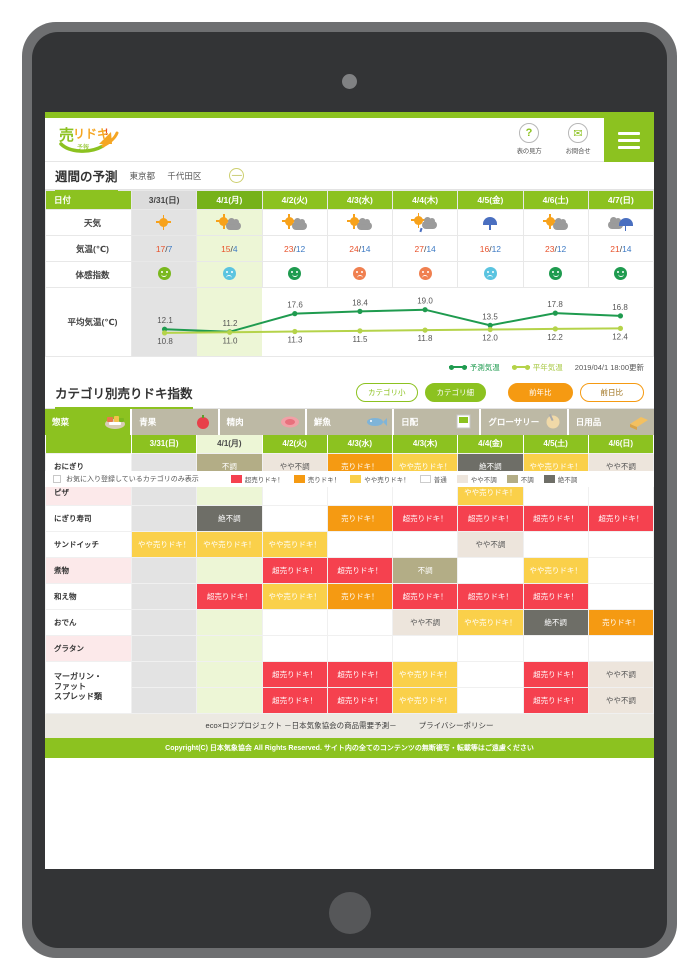 Image resolution: width=699 pixels, height=980 pixels. Describe the element at coordinates (231, 340) in the screenshot. I see `svg-text: 11.0` at that location.